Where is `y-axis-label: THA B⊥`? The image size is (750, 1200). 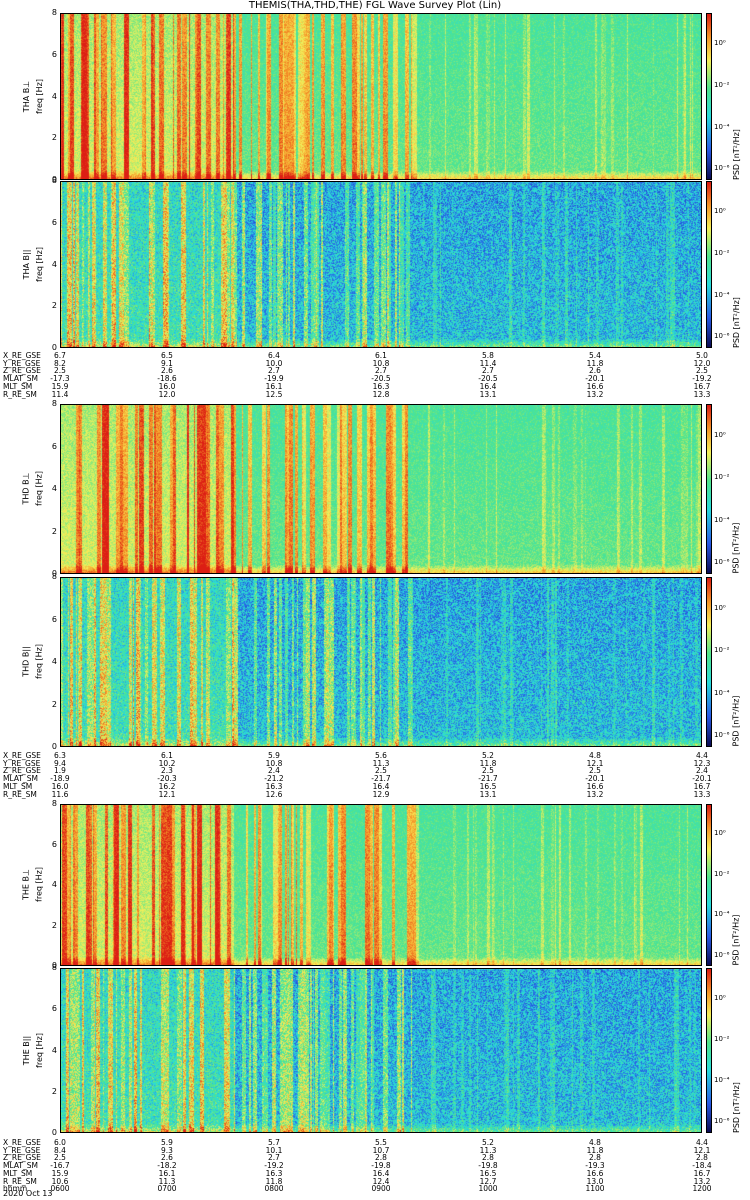 y-axis-label: THA B⊥ is located at coordinates (26, 96).